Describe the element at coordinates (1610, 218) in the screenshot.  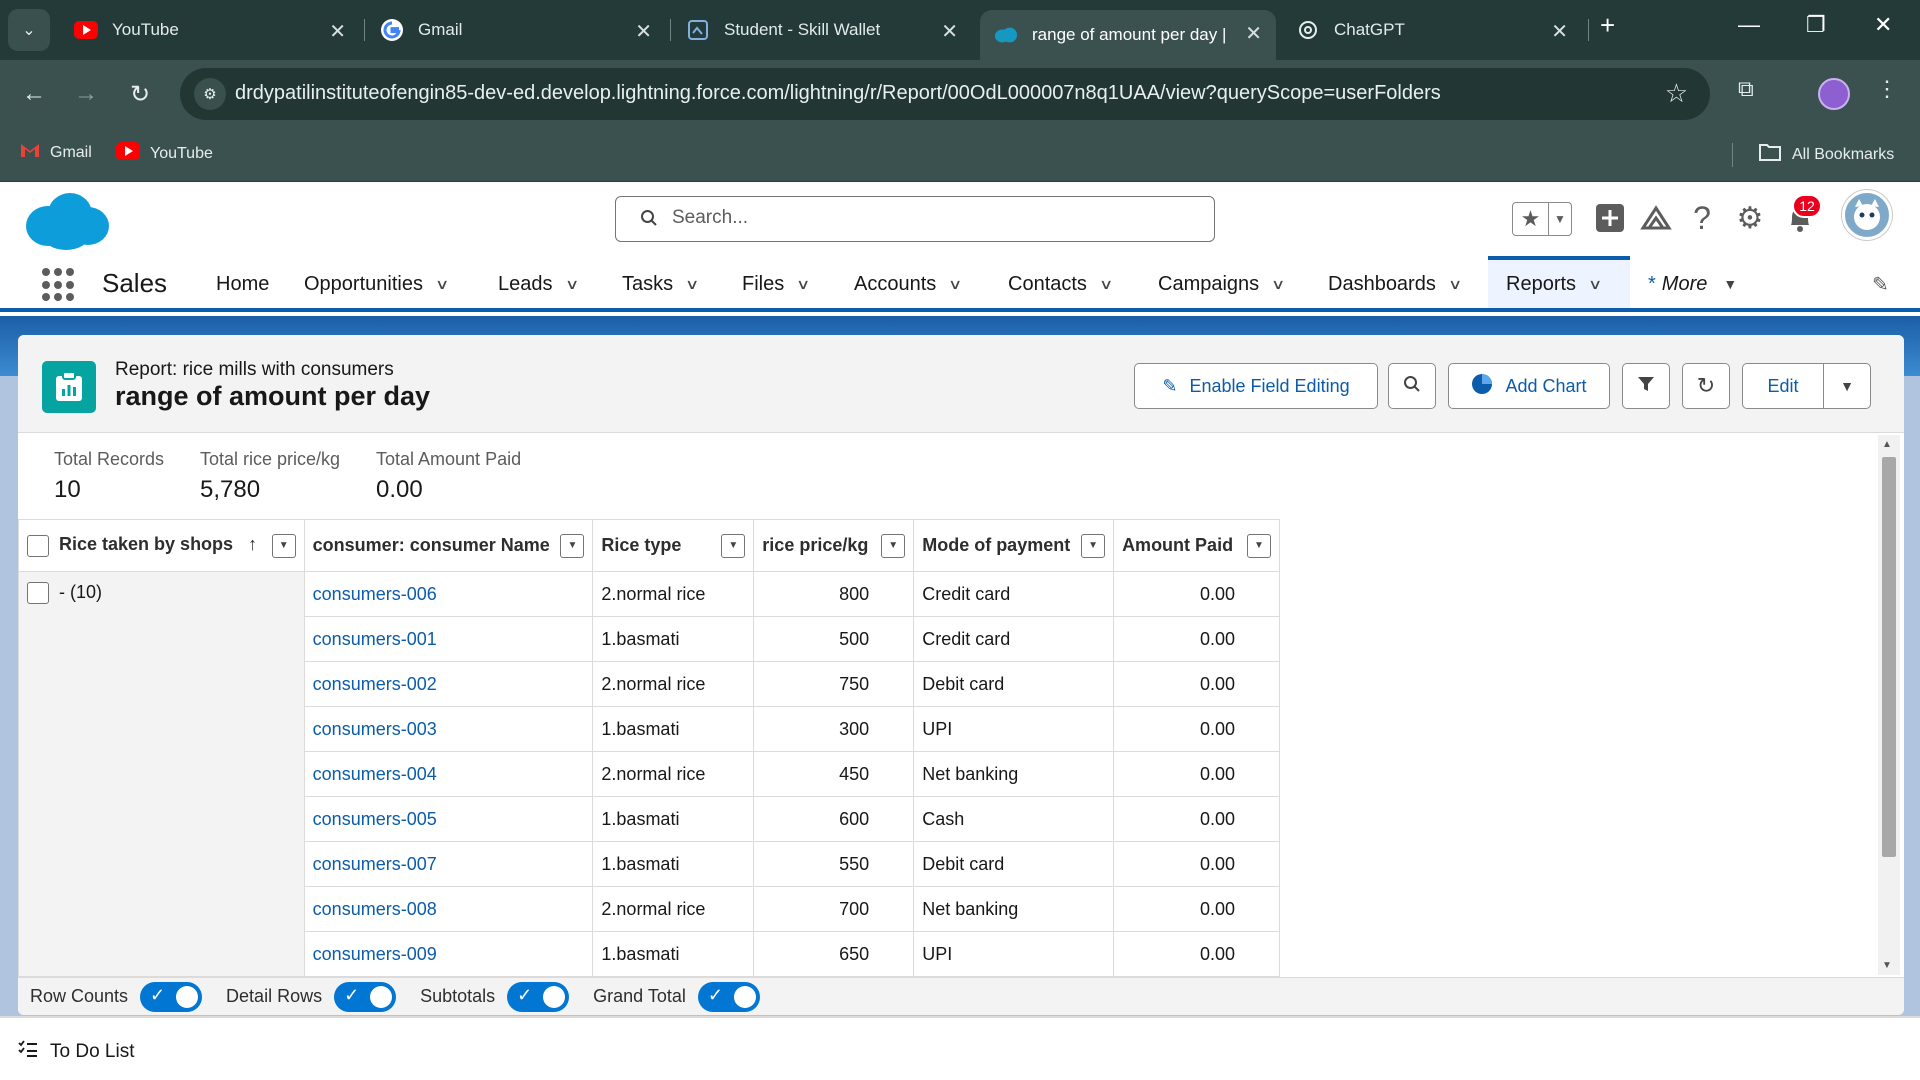
I see `global-actions-icon` at that location.